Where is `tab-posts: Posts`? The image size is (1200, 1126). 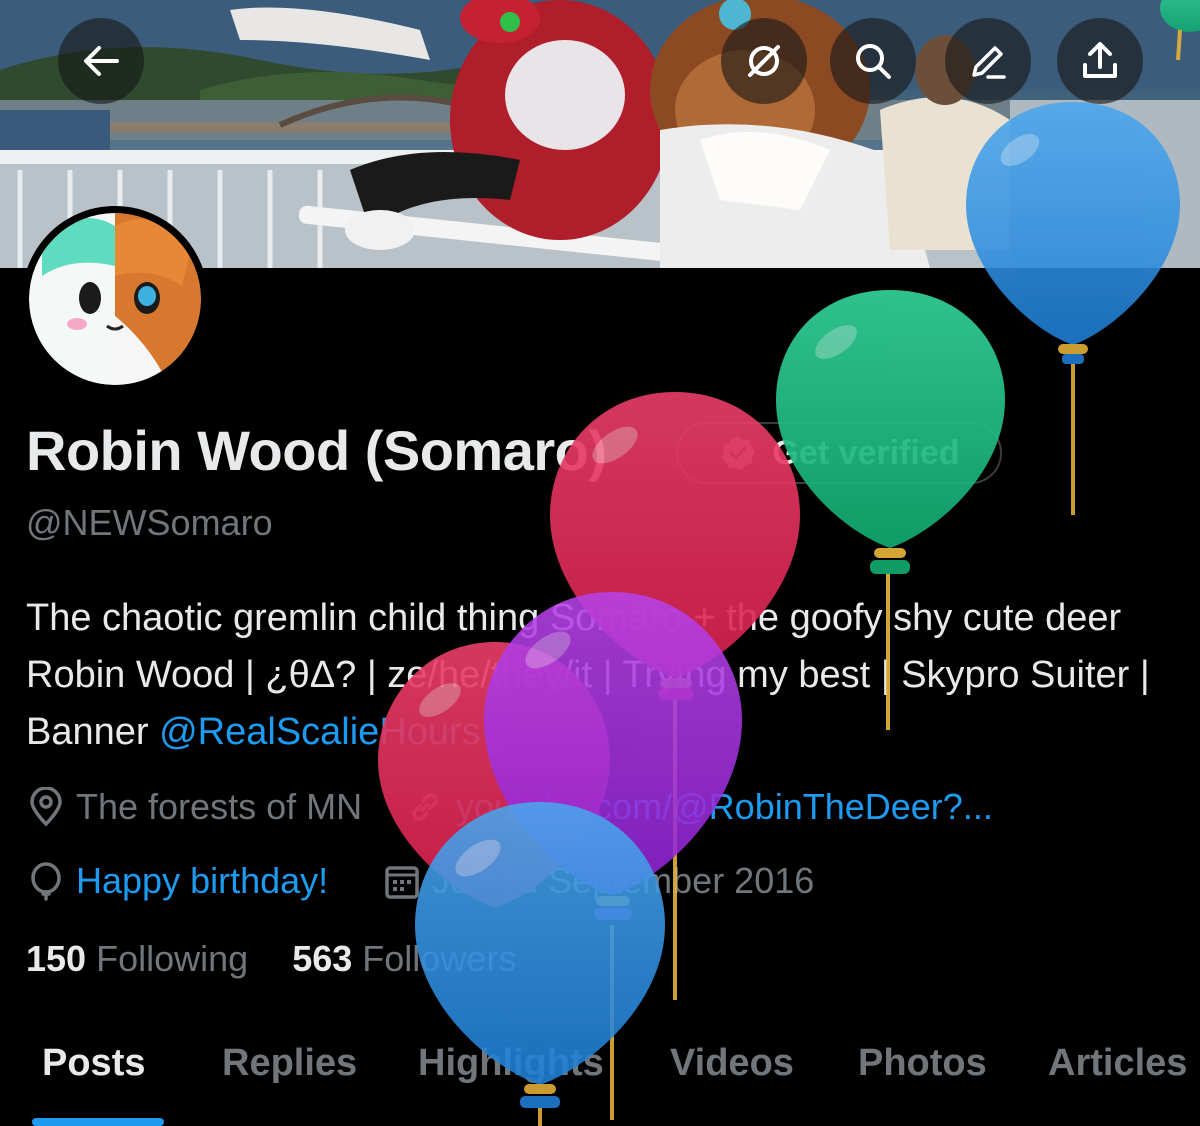
tab-posts: Posts is located at coordinates (93, 1063).